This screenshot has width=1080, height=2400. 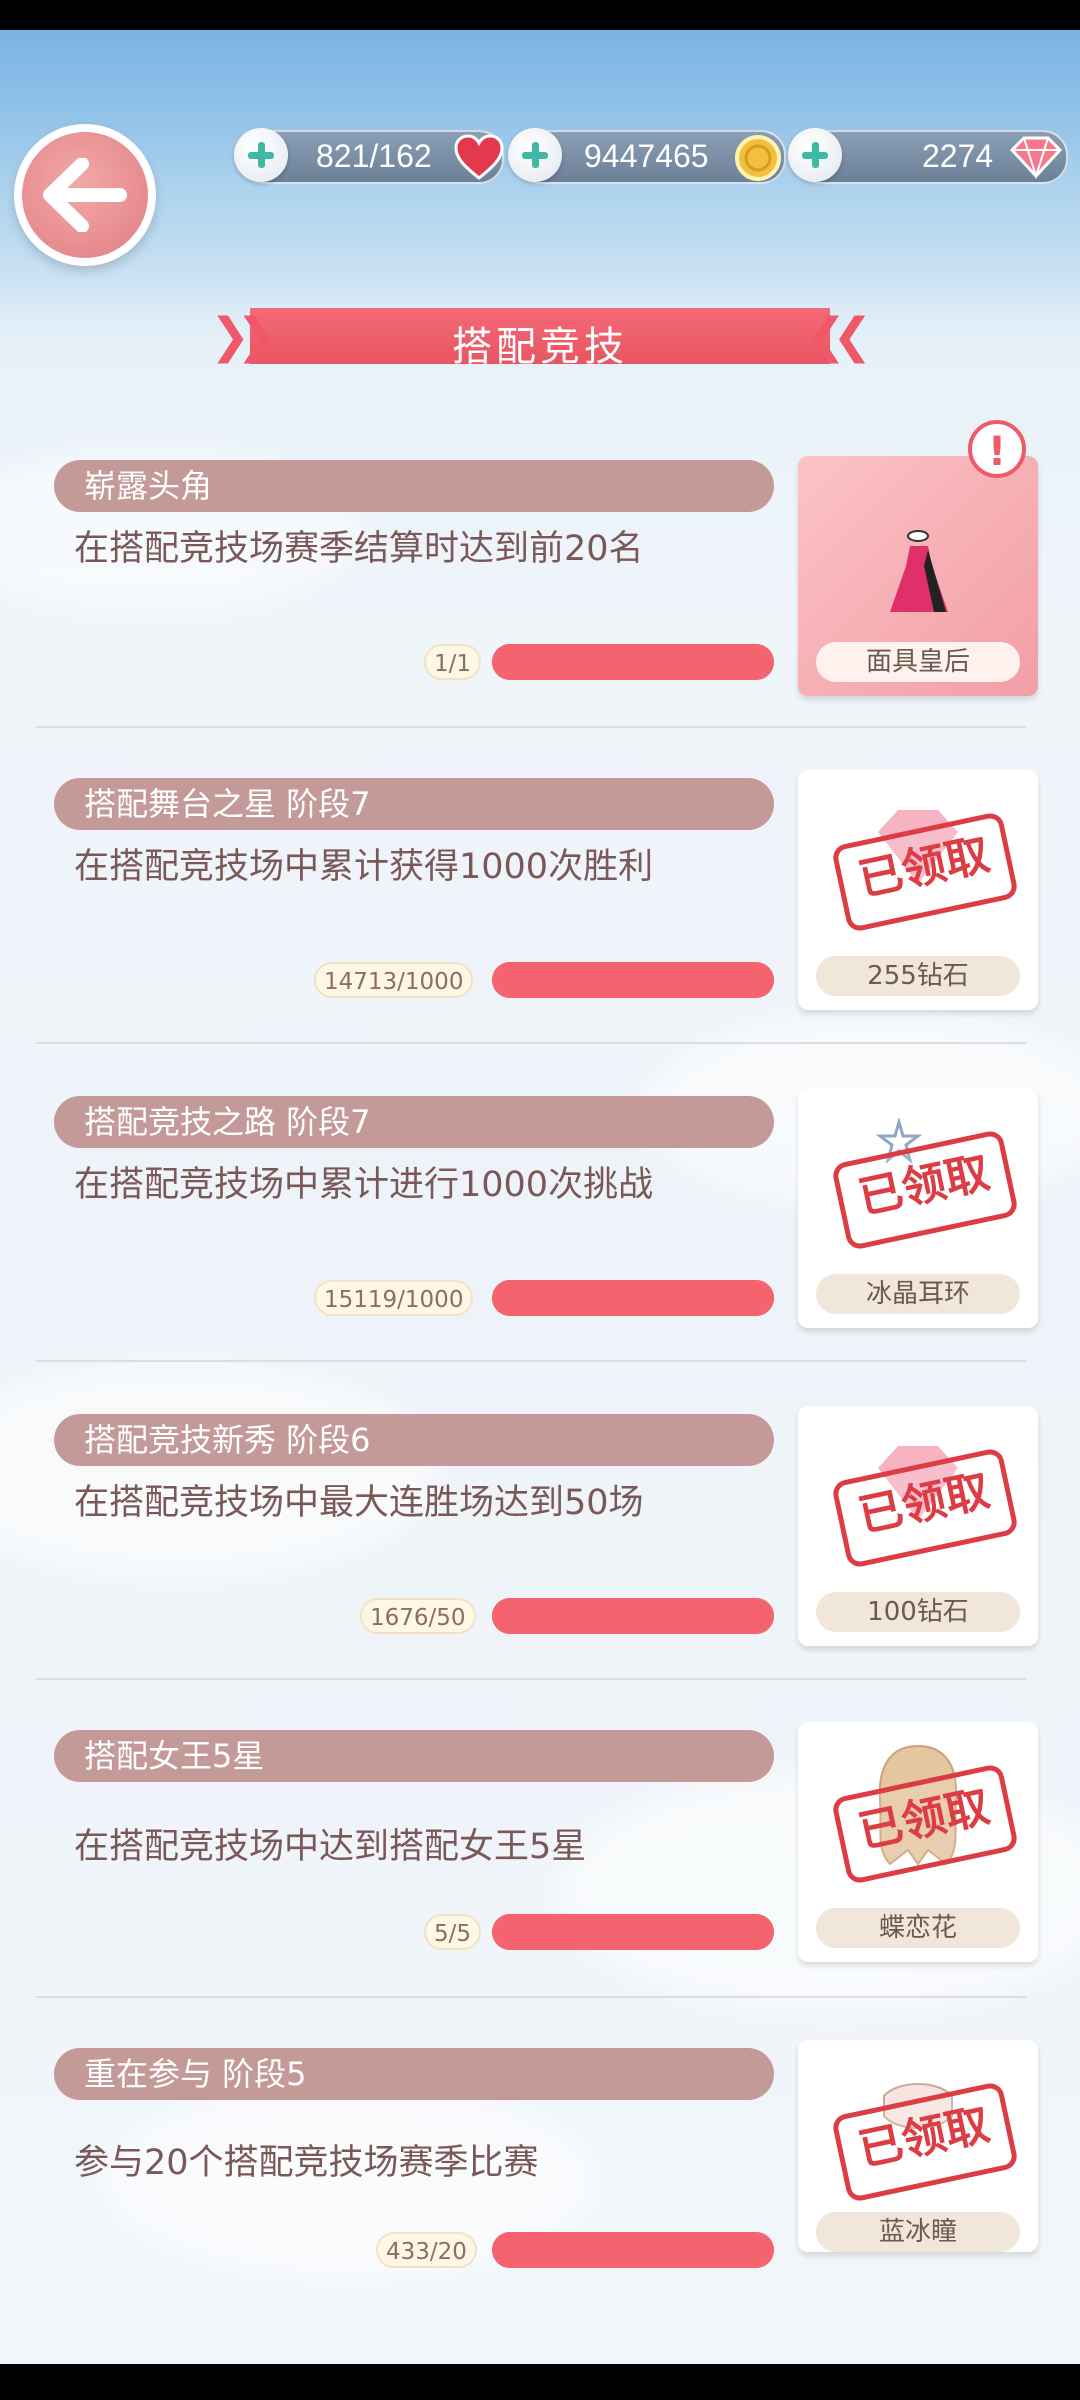 What do you see at coordinates (958, 156) in the screenshot?
I see `diamond-value: 2274` at bounding box center [958, 156].